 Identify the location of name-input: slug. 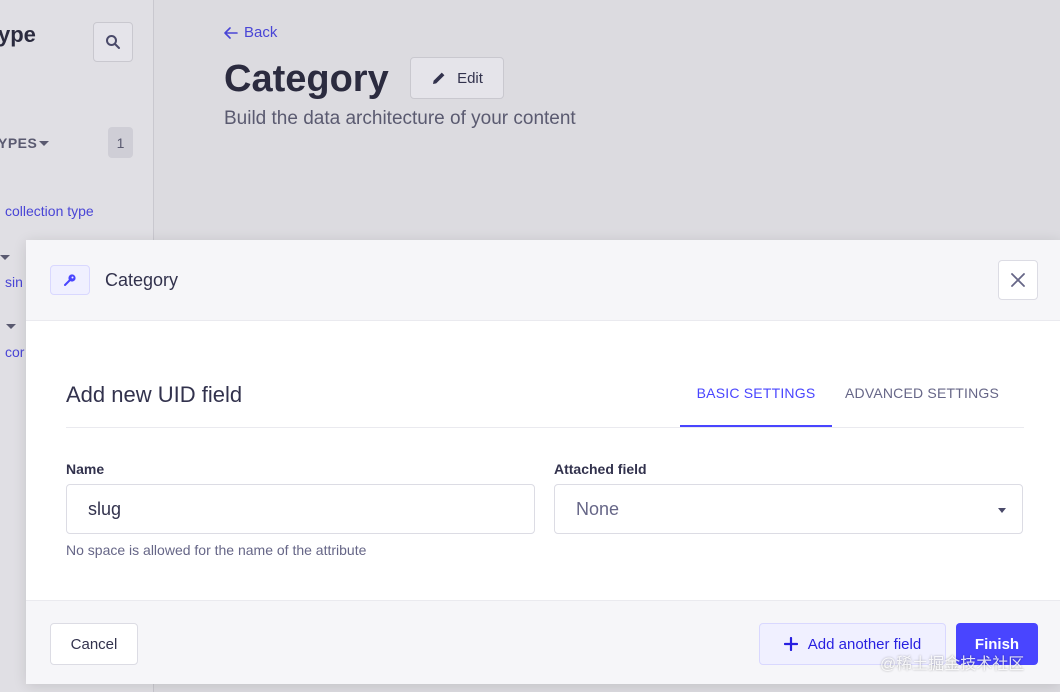
(300, 509).